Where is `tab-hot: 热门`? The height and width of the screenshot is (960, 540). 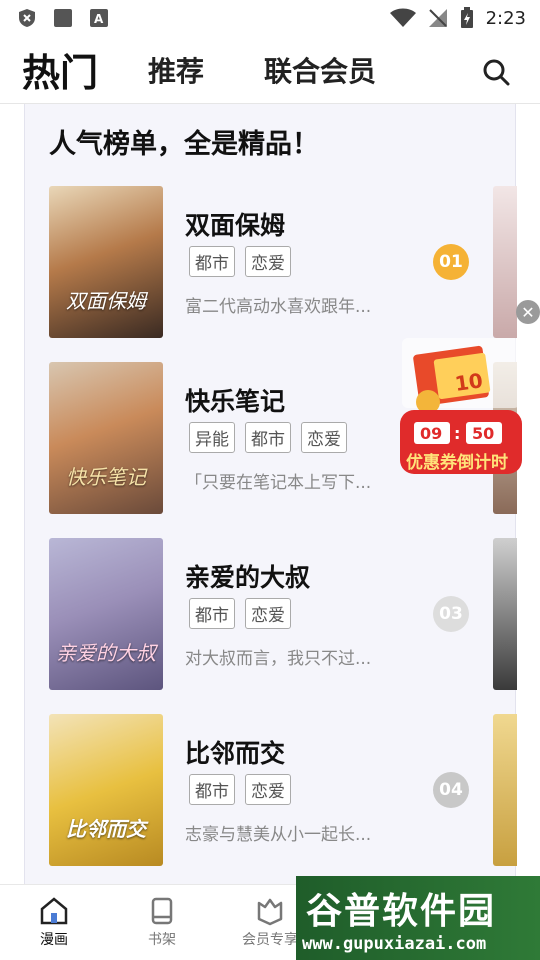 tab-hot: 热门 is located at coordinates (60, 69).